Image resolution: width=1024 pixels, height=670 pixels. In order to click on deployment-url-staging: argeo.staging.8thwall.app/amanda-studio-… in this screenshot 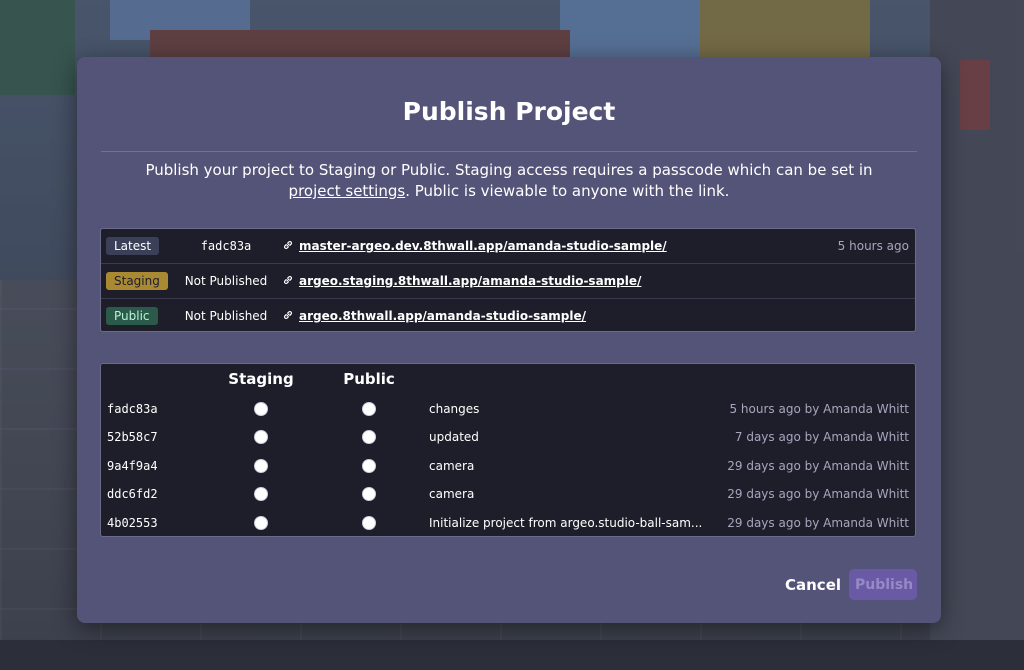, I will do `click(470, 281)`.